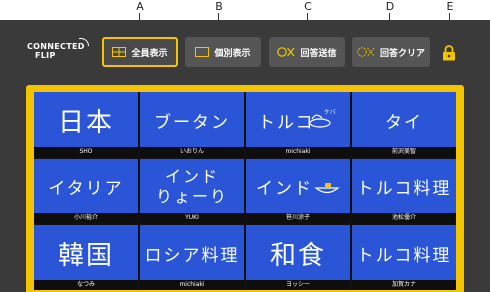  Describe the element at coordinates (219, 18) in the screenshot. I see `callout-b: B` at that location.